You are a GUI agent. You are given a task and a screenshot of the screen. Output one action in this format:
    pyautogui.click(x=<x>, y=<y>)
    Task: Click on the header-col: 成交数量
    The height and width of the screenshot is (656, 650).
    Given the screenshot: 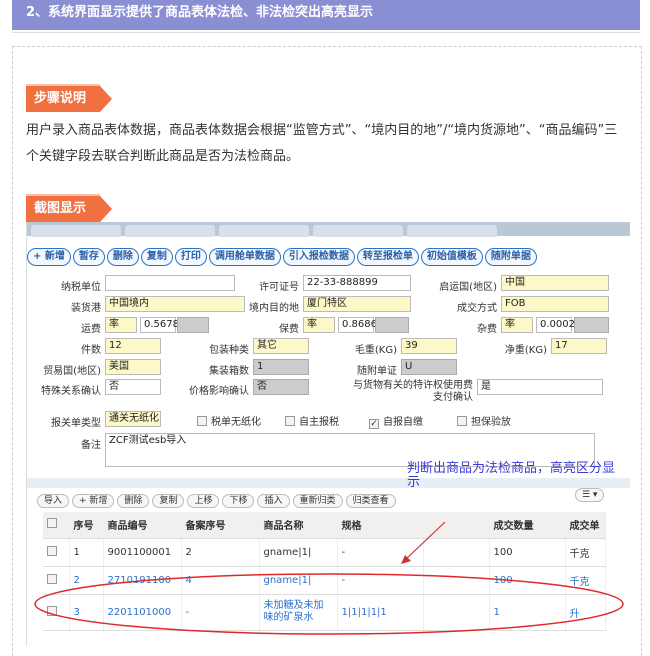 What is the action you would take?
    pyautogui.click(x=527, y=525)
    